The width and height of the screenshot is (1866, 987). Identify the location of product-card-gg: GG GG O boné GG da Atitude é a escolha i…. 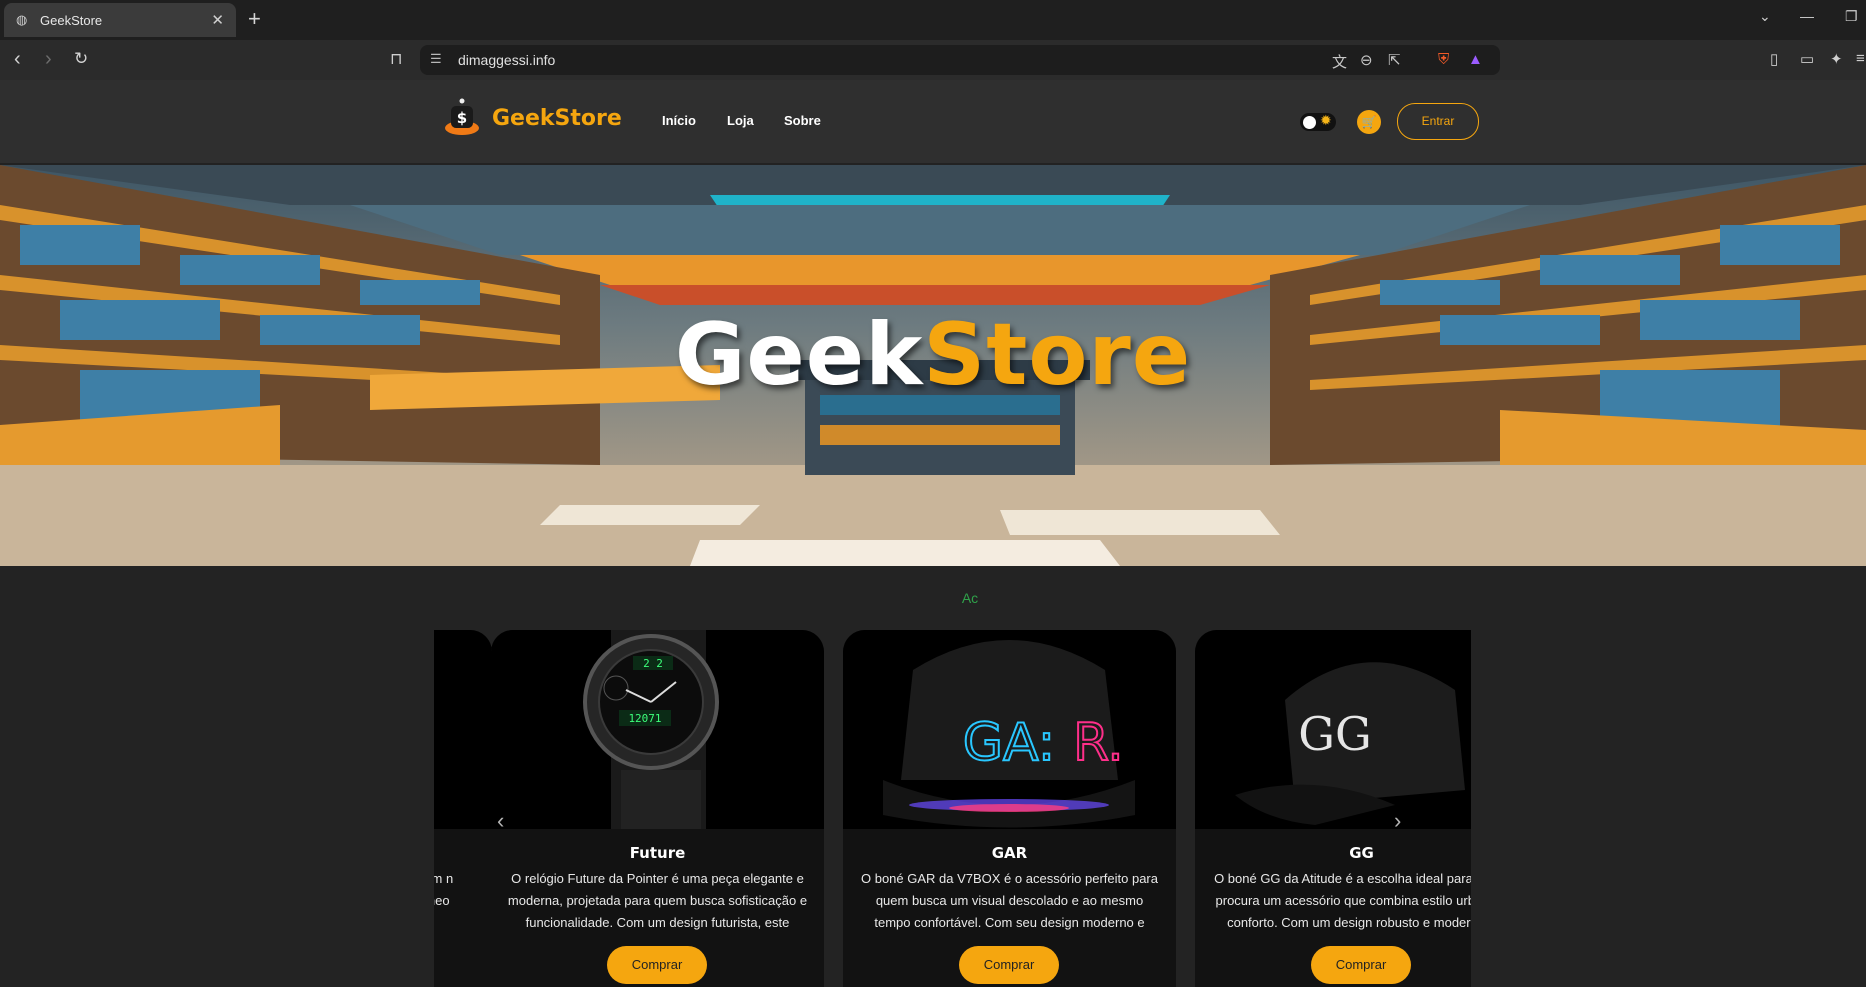
(1333, 808).